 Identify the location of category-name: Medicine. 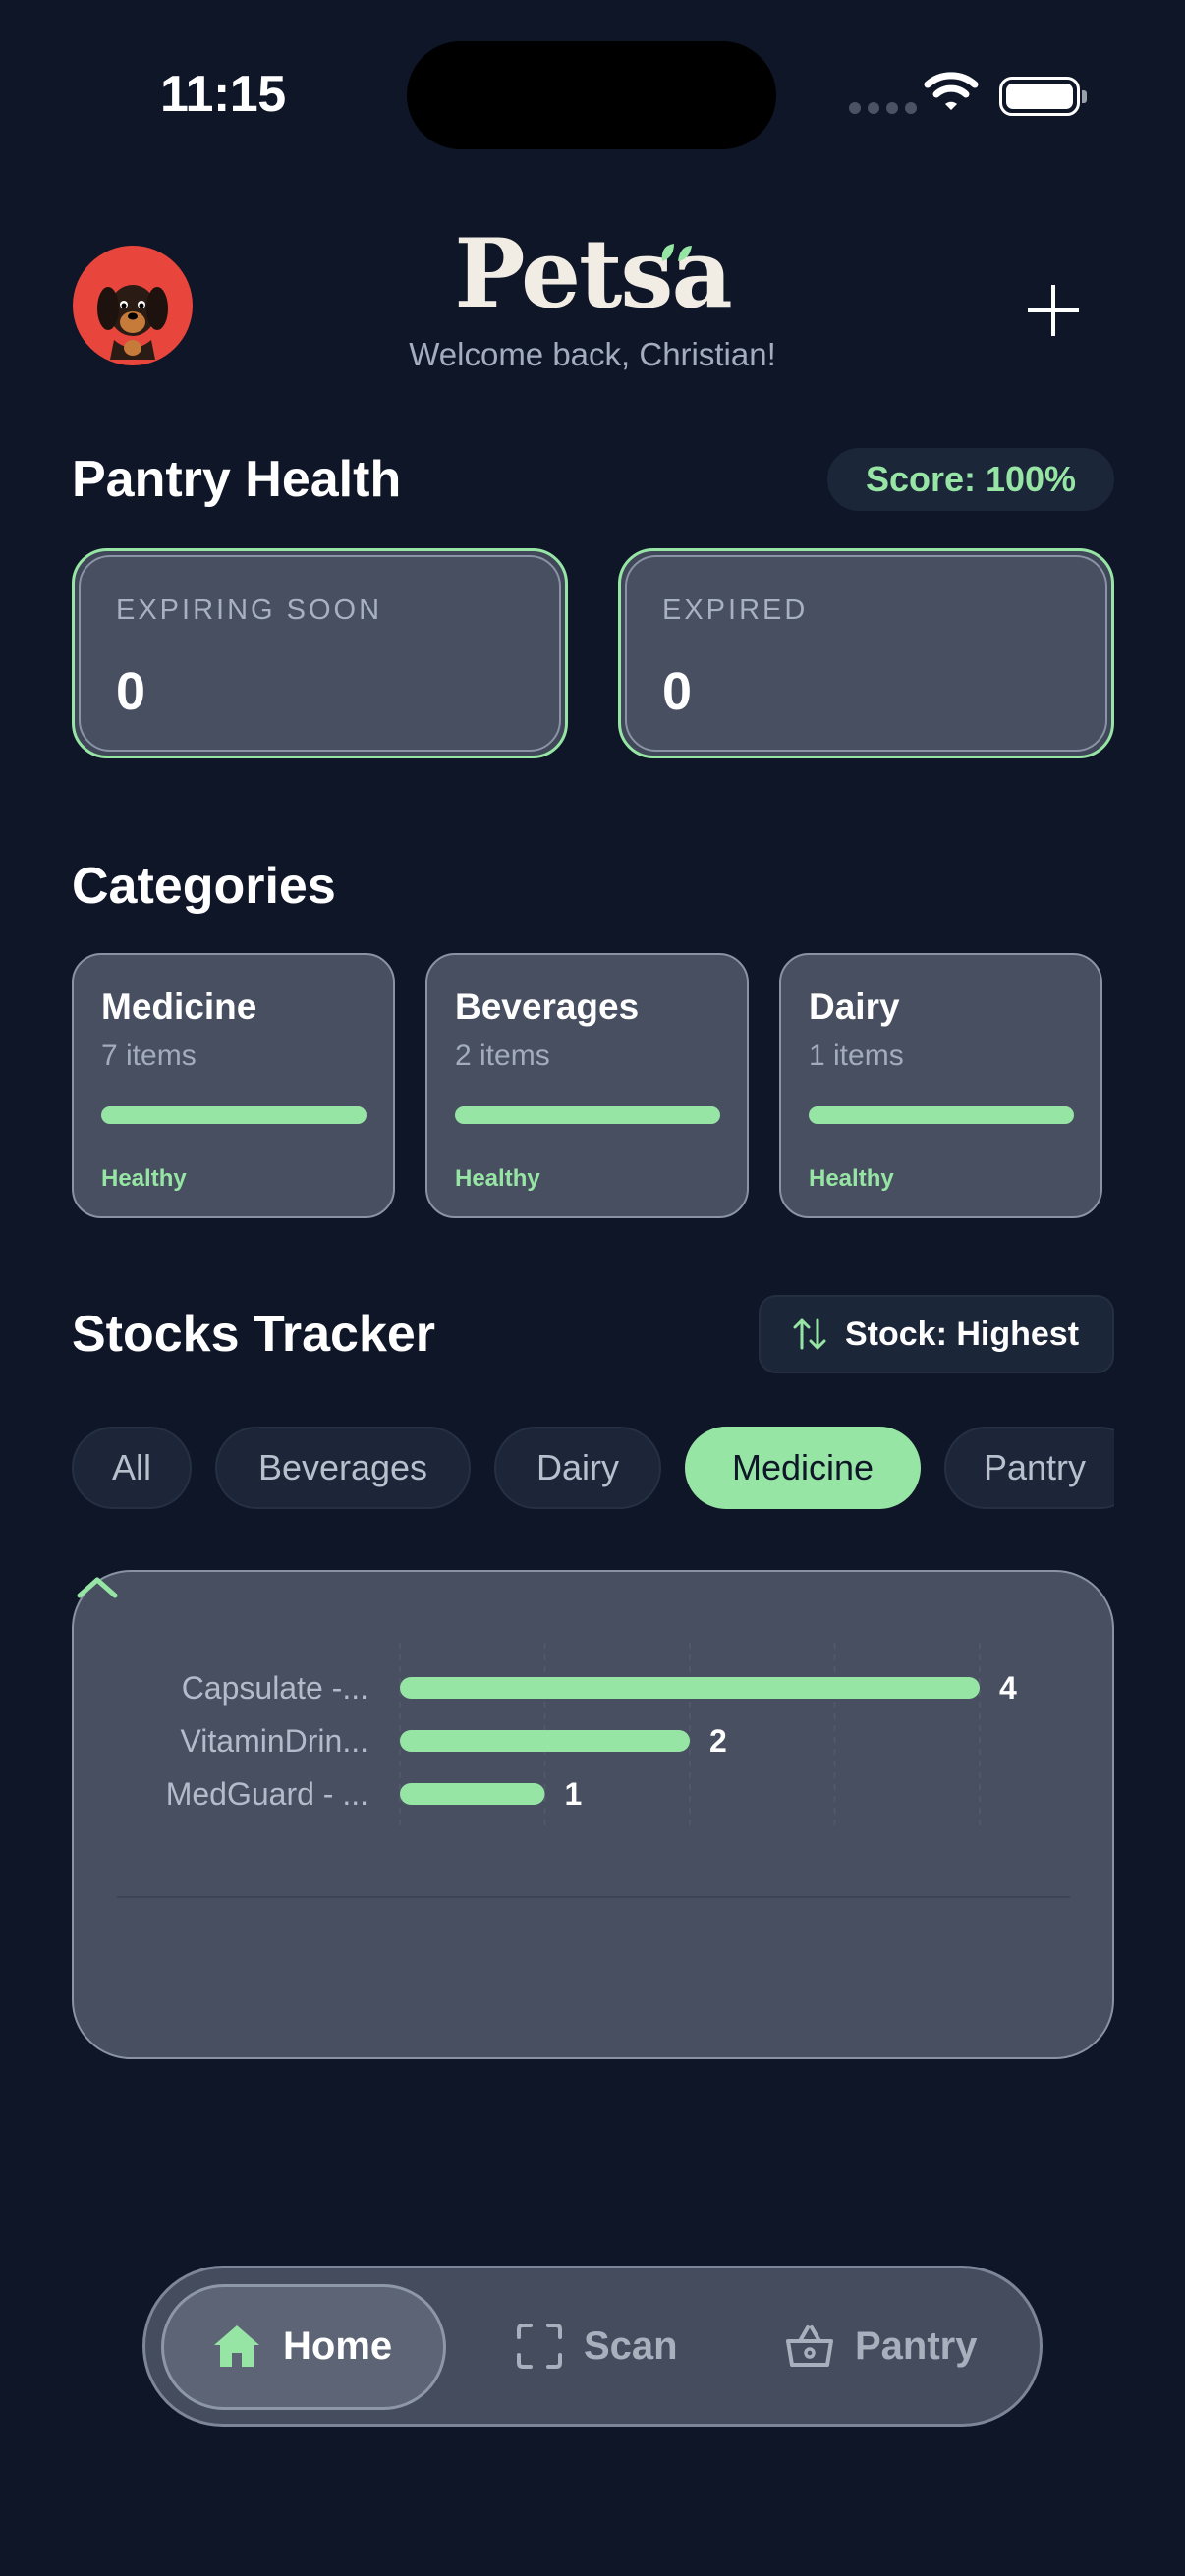
(179, 1006).